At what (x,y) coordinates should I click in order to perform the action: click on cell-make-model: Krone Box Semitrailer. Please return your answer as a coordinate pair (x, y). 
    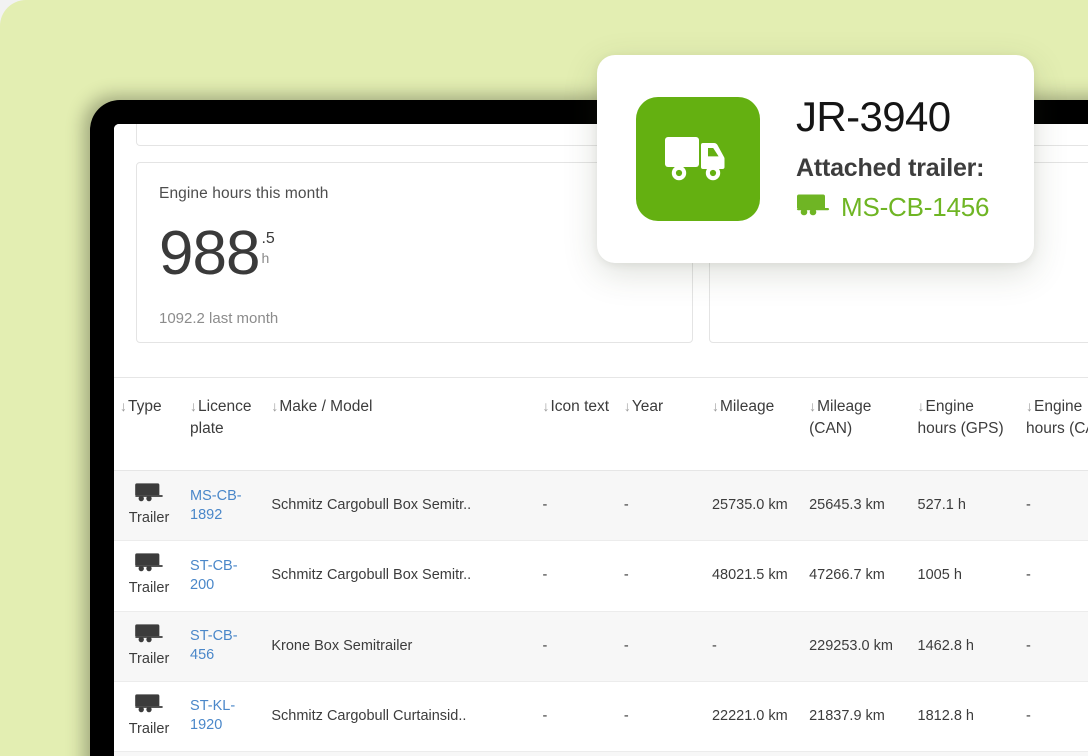
    Looking at the image, I should click on (401, 646).